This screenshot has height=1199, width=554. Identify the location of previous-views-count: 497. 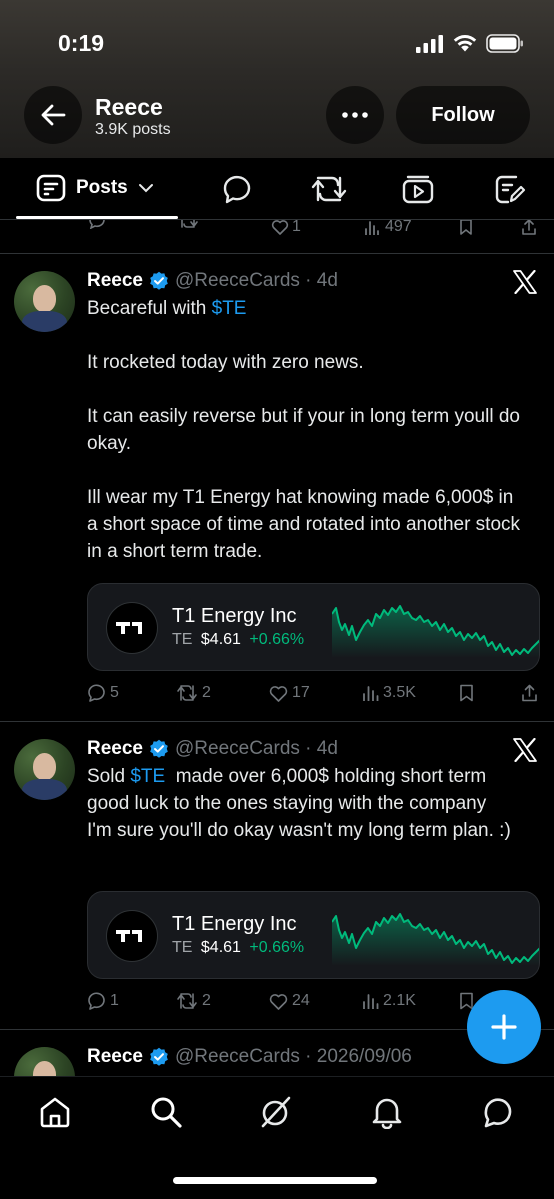
(398, 227).